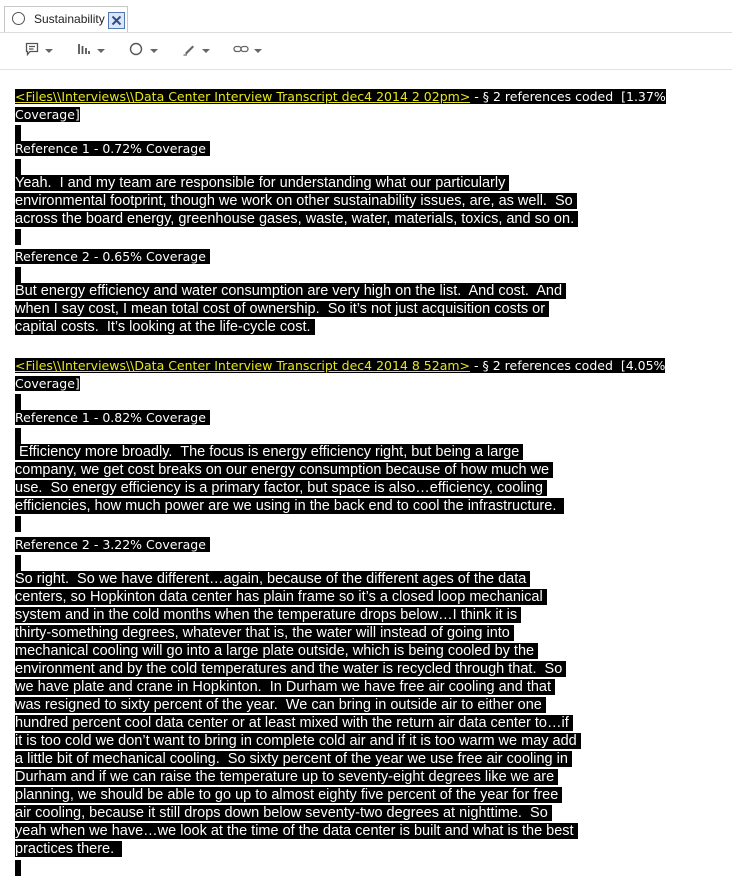 This screenshot has width=732, height=877. I want to click on reference-label-text: Reference 2 - 0.65% Coverage, so click(112, 256).